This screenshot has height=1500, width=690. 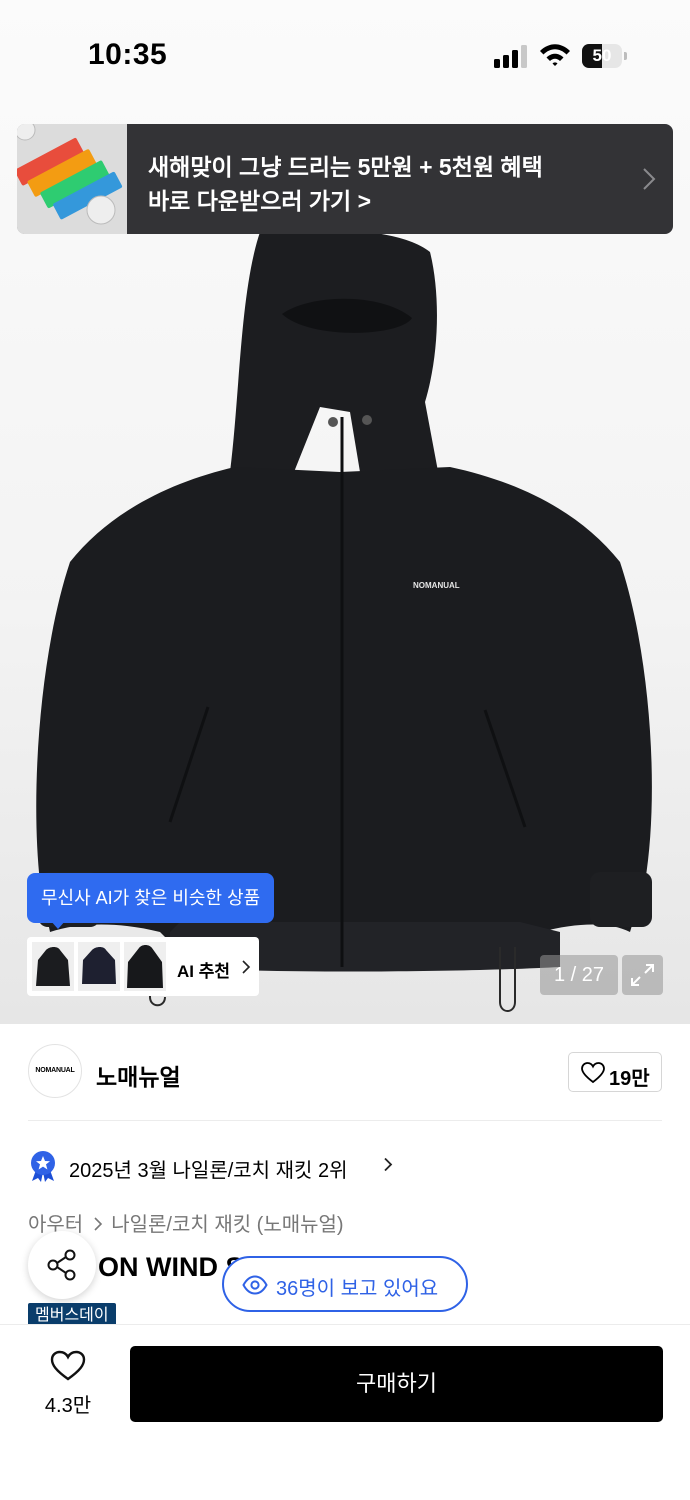 I want to click on bottom-action-bar: 4.3만 구매하기, so click(x=345, y=1412).